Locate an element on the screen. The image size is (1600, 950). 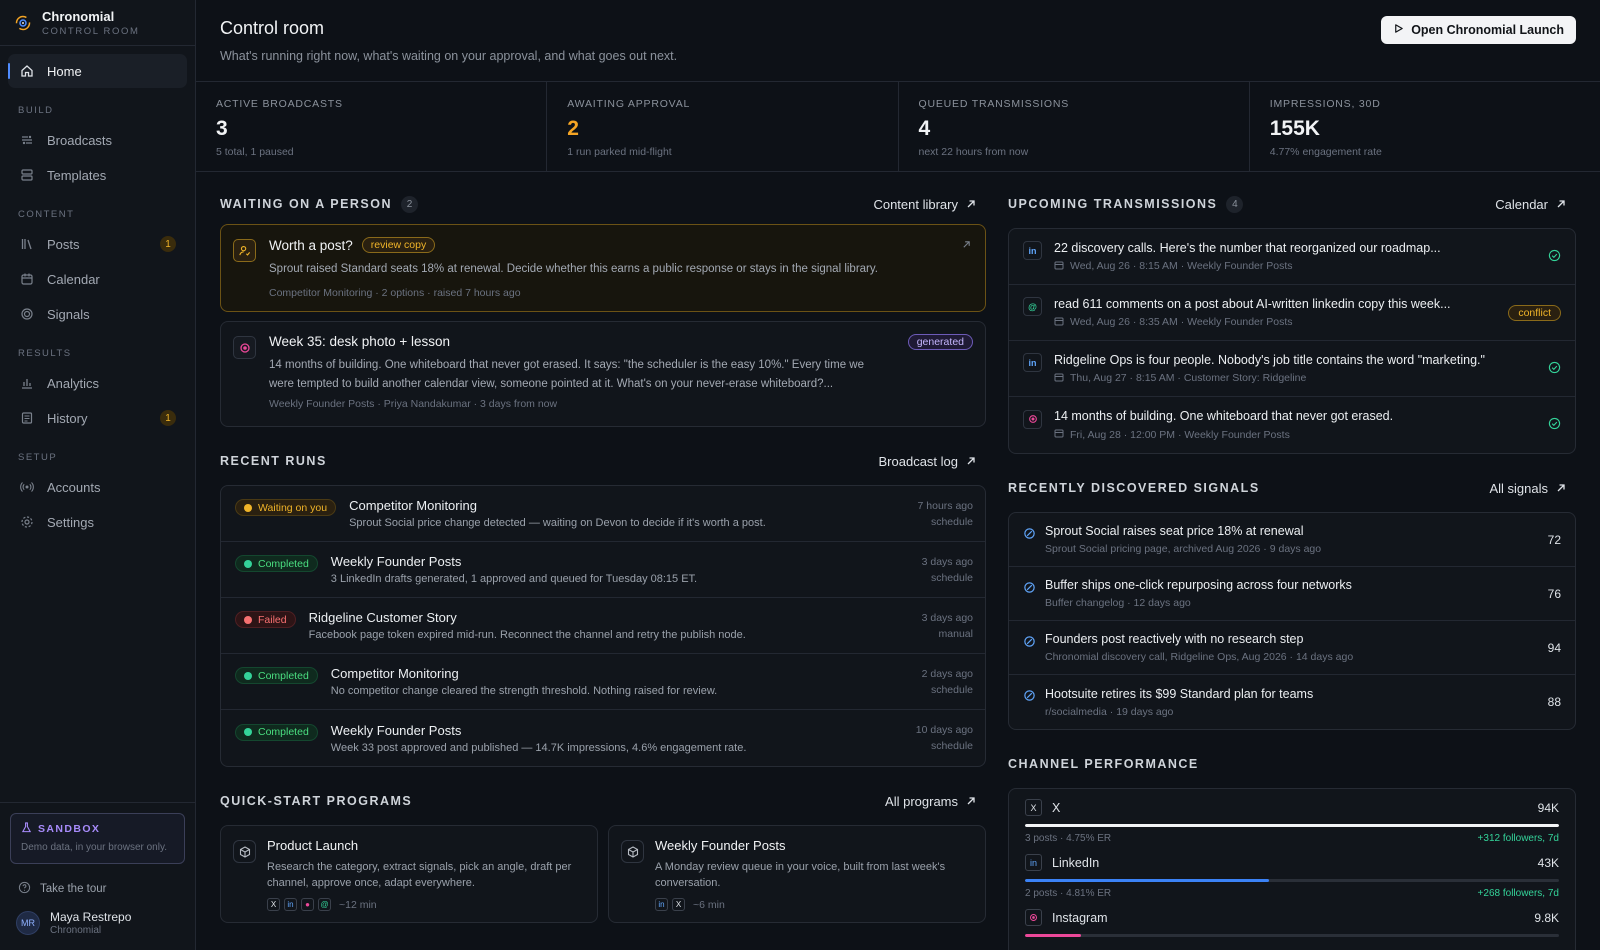
brand-subtitle: CONTROL ROOM is located at coordinates (91, 31).